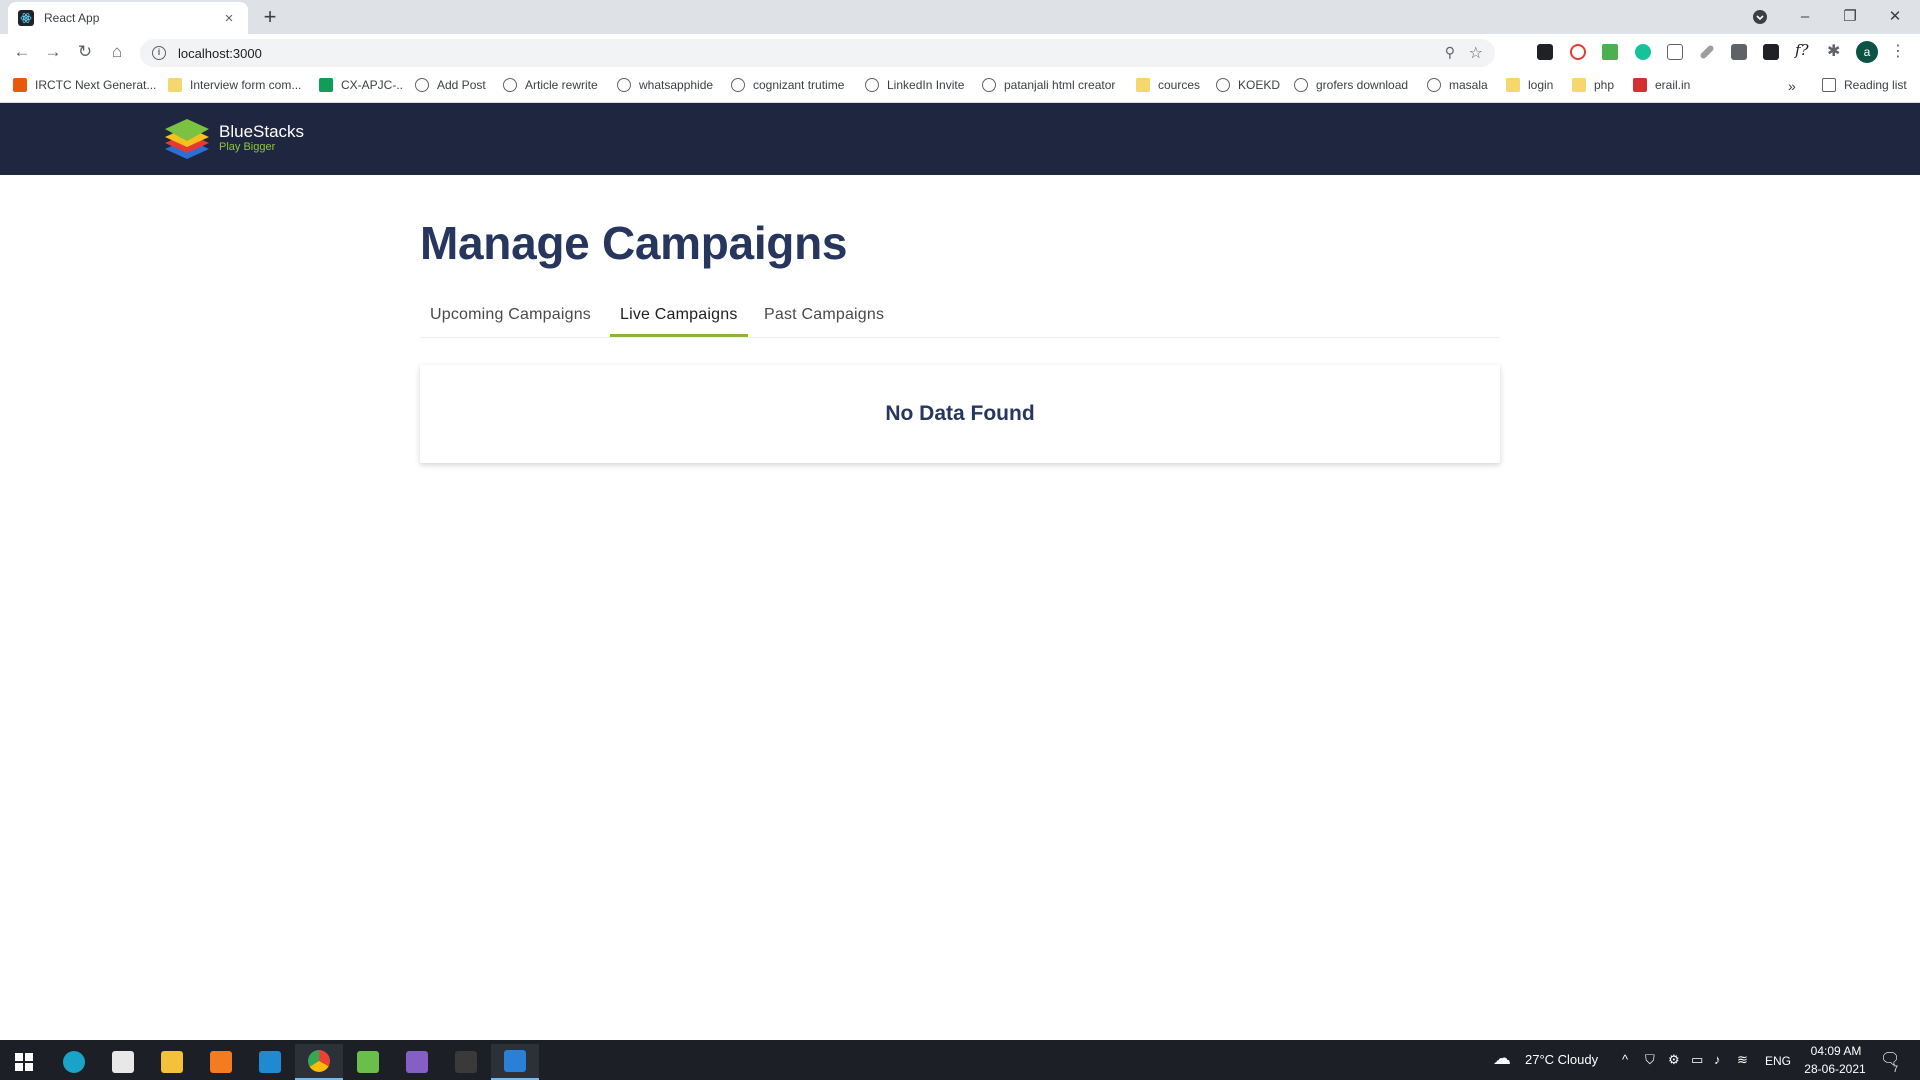  Describe the element at coordinates (1362, 85) in the screenshot. I see `bookmark-label: grofers download` at that location.